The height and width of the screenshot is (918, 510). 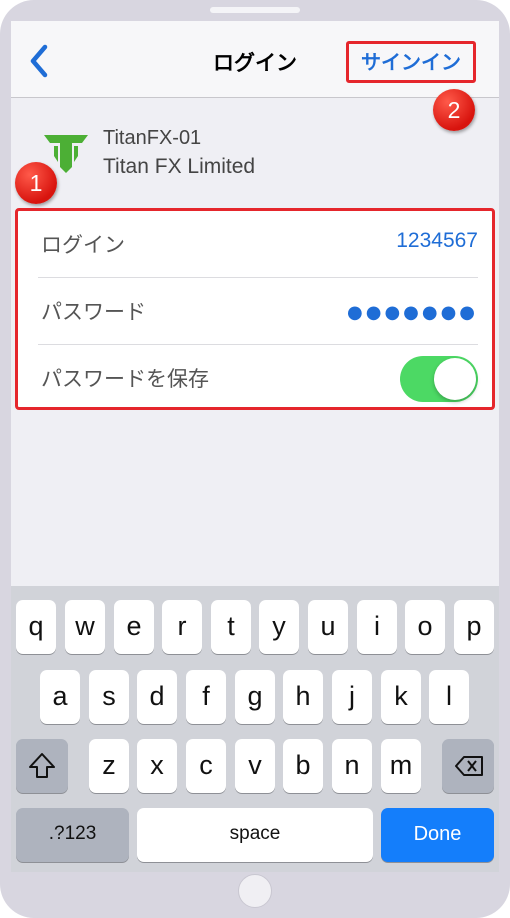 I want to click on key-label: u, so click(x=328, y=626).